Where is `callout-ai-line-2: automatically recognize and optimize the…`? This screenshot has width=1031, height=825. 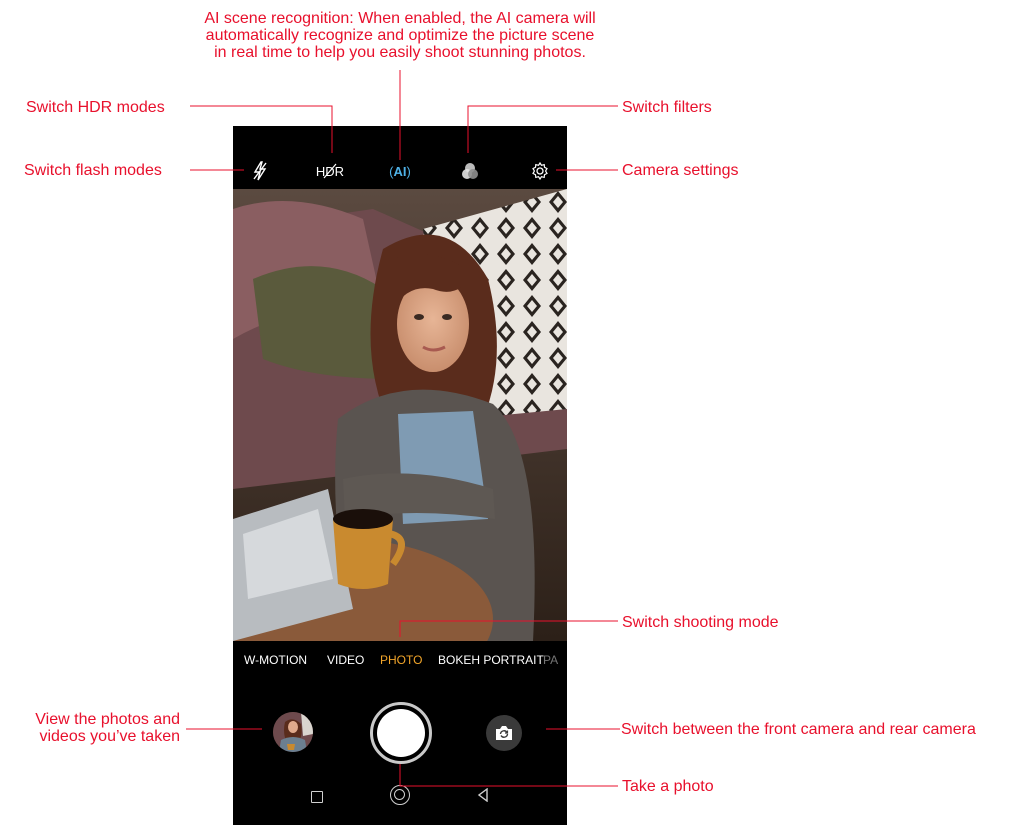 callout-ai-line-2: automatically recognize and optimize the… is located at coordinates (400, 35).